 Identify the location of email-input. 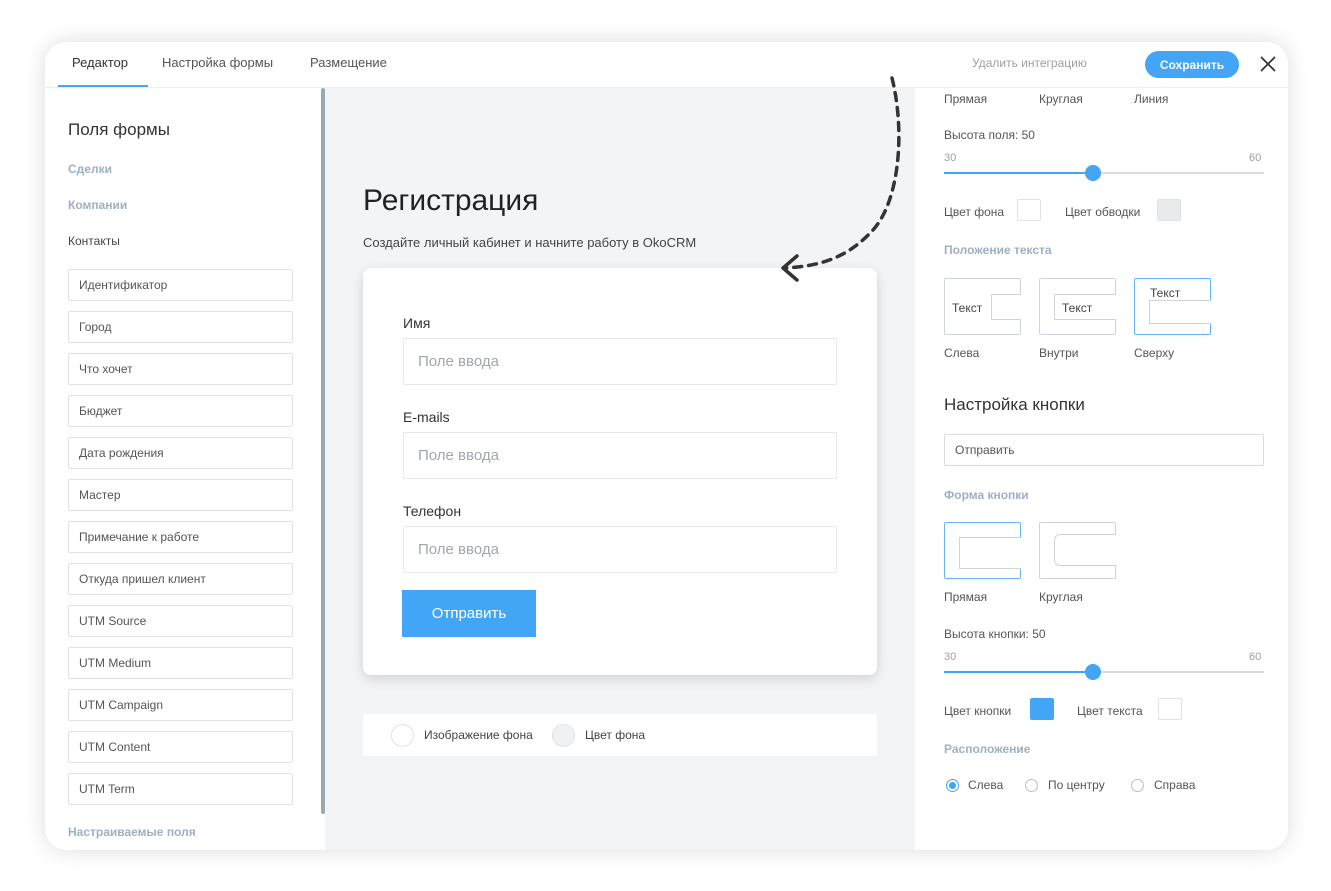
(620, 455).